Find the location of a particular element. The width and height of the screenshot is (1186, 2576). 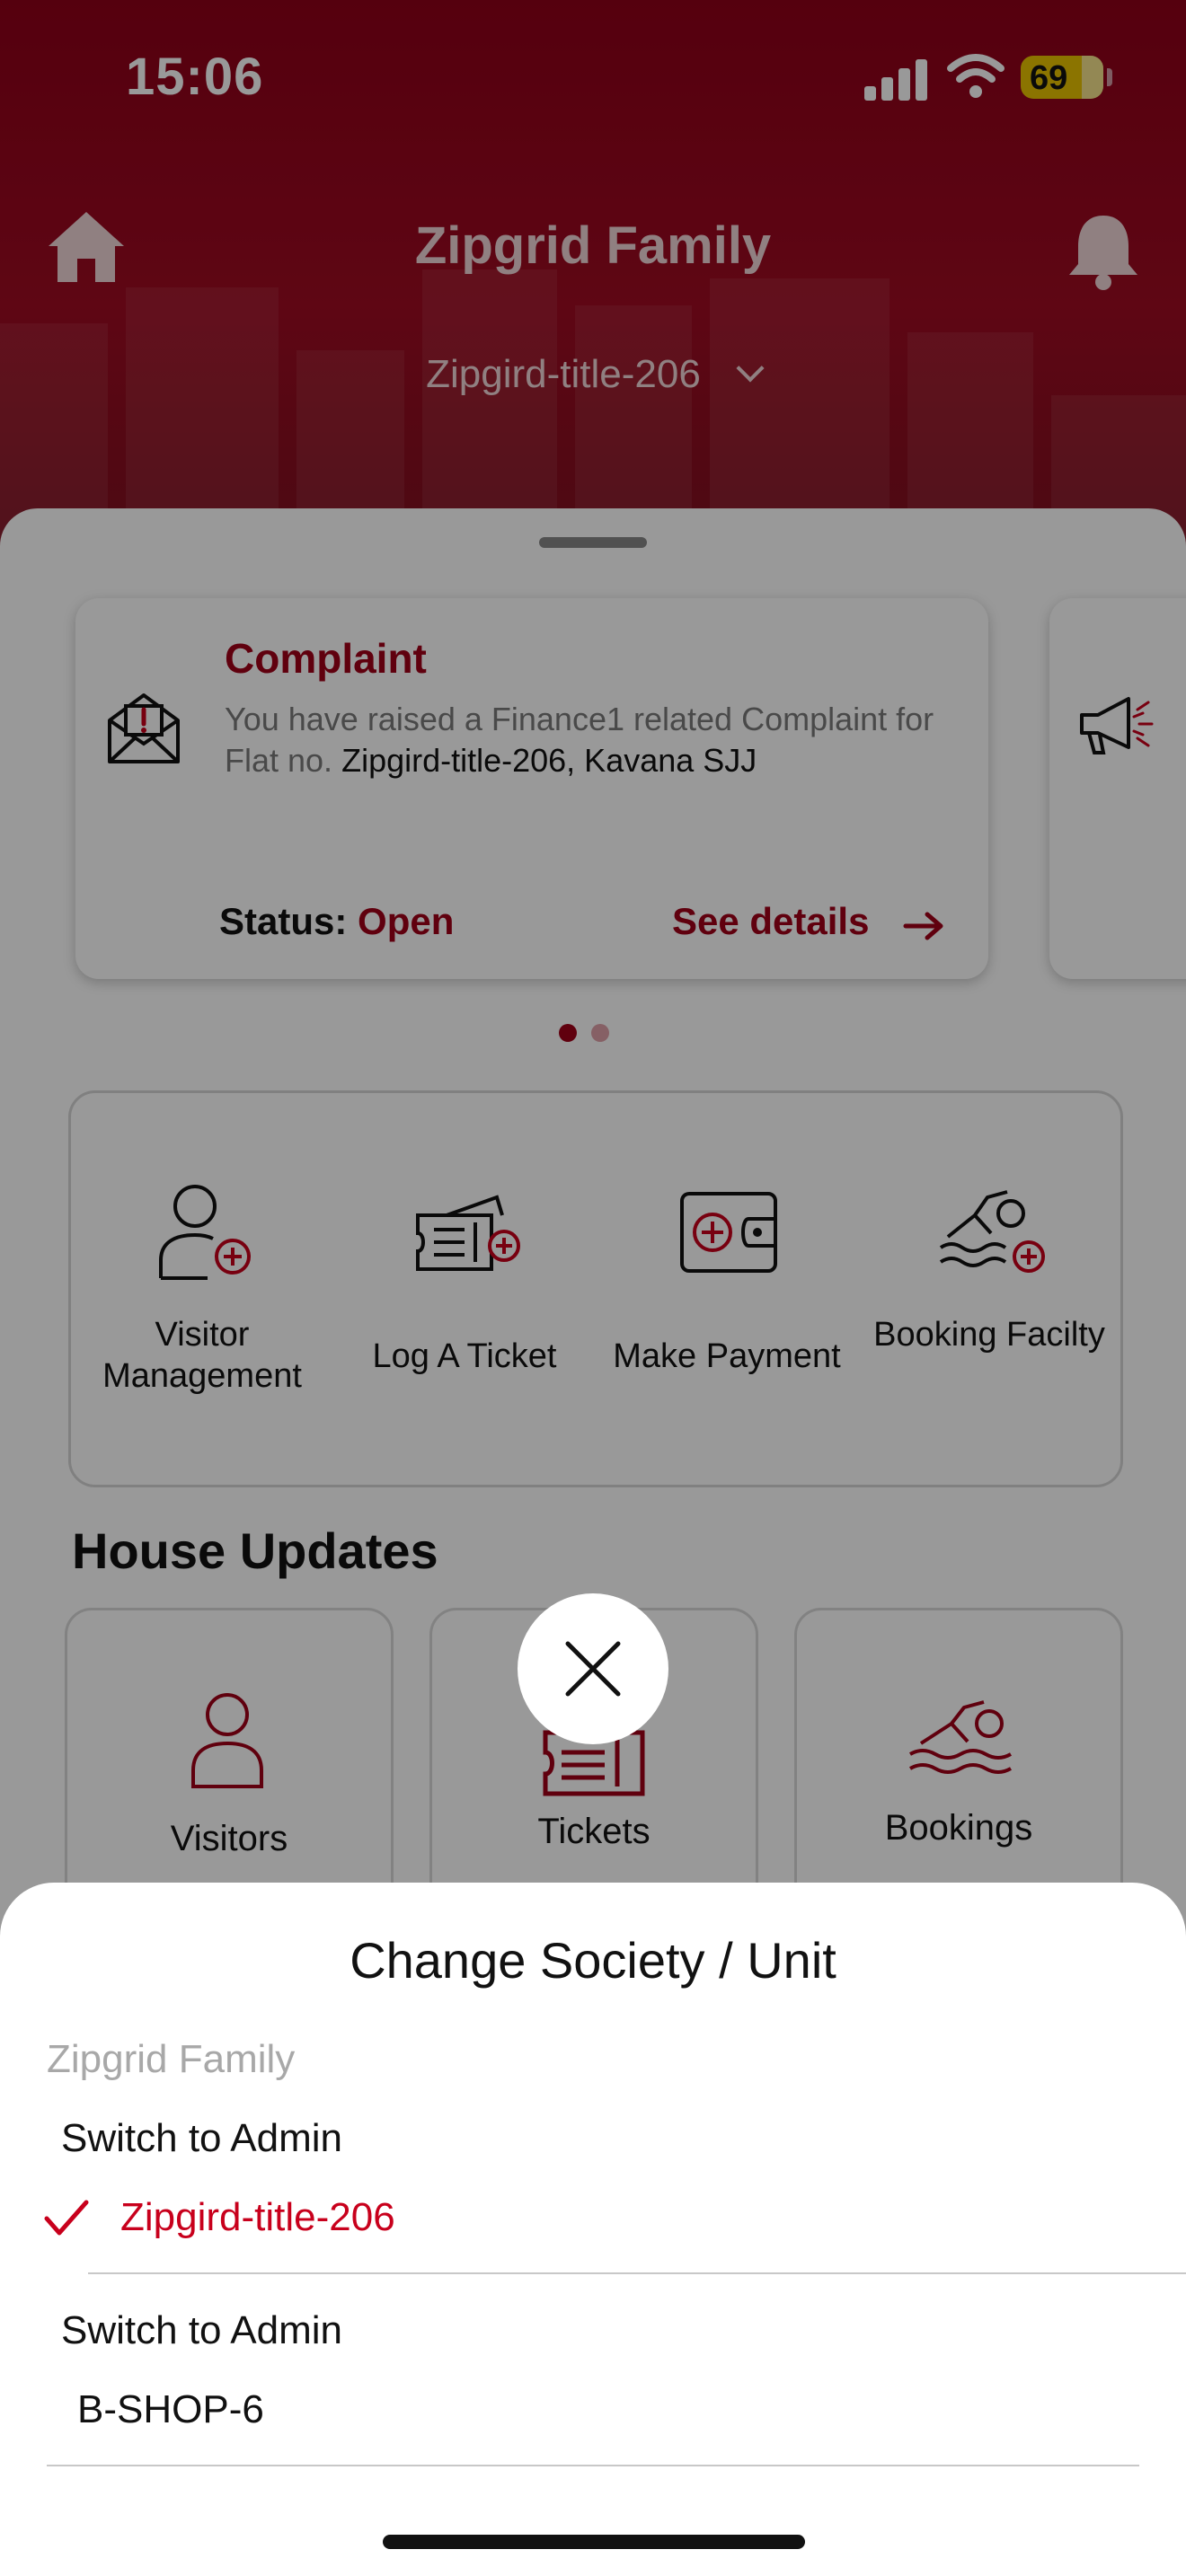

unit-option: B-SHOP-6 is located at coordinates (170, 2409).